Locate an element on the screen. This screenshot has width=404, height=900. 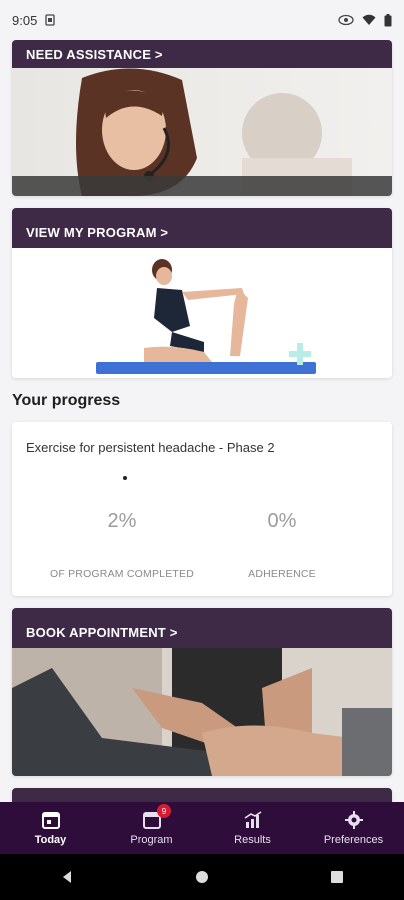
assistance-label: NEED ASSISTANCE > is located at coordinates (94, 54).